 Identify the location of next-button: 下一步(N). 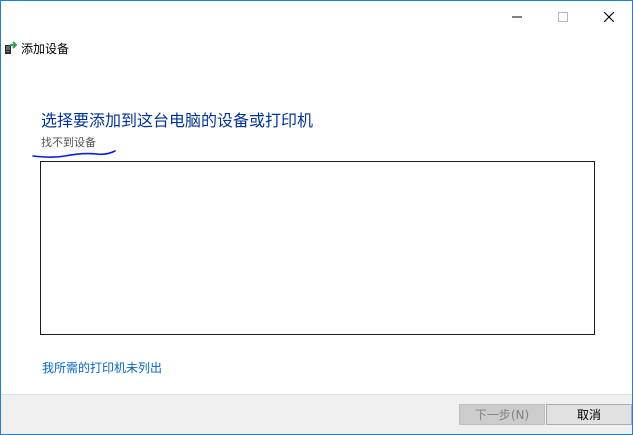
(502, 414).